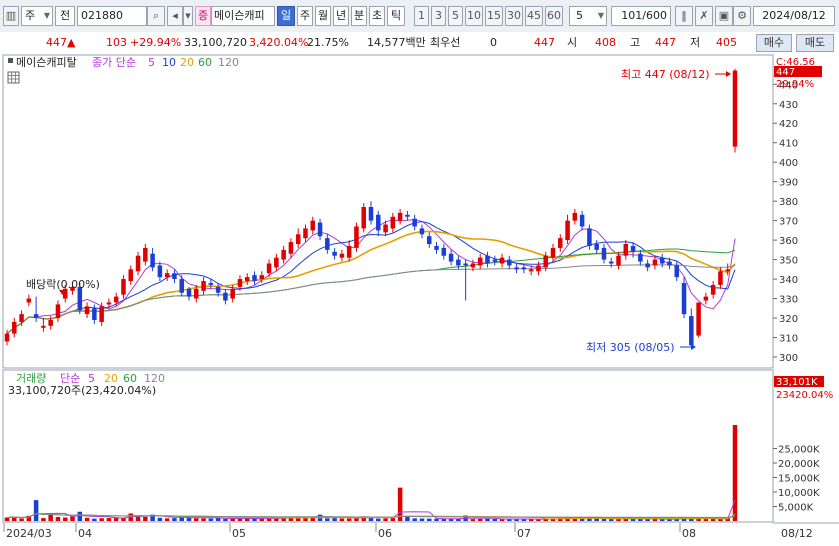 The width and height of the screenshot is (839, 546). Describe the element at coordinates (588, 16) in the screenshot. I see `interval-select: 5 ▼` at that location.